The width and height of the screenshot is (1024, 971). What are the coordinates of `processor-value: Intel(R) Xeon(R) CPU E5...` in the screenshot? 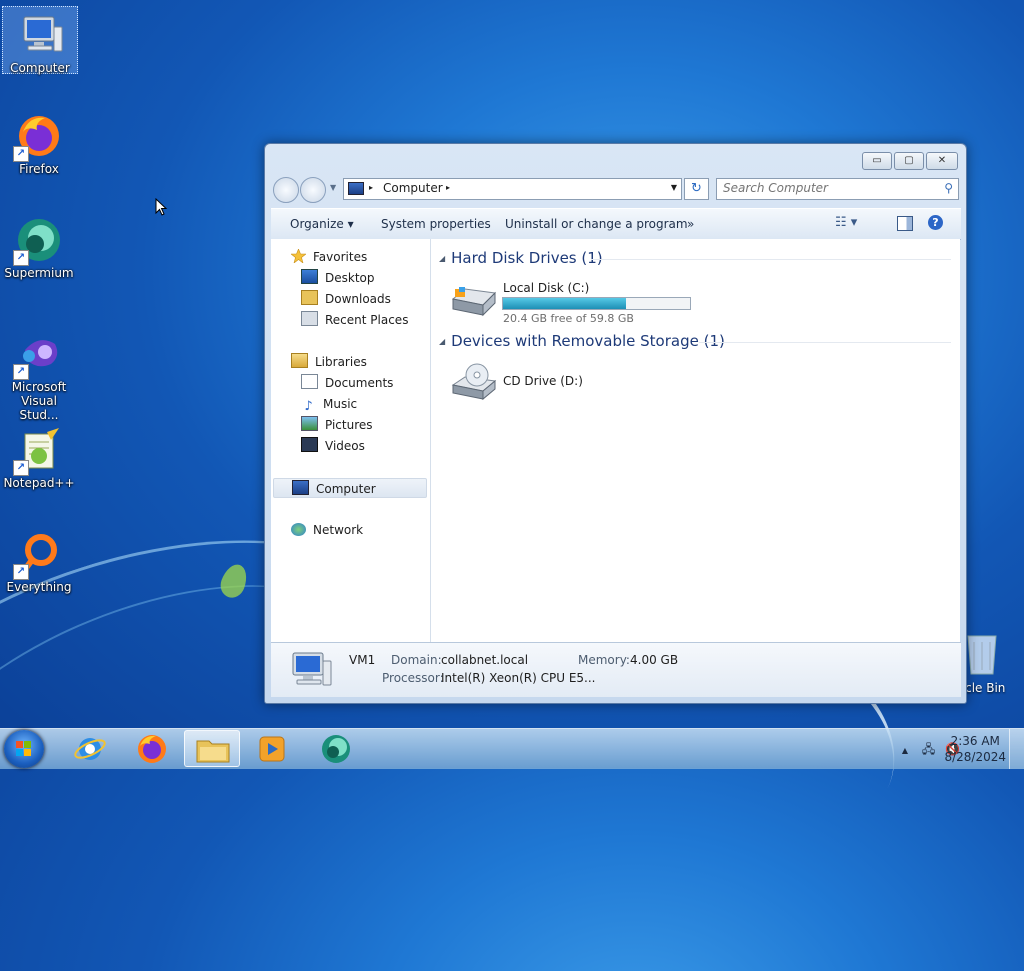 It's located at (518, 678).